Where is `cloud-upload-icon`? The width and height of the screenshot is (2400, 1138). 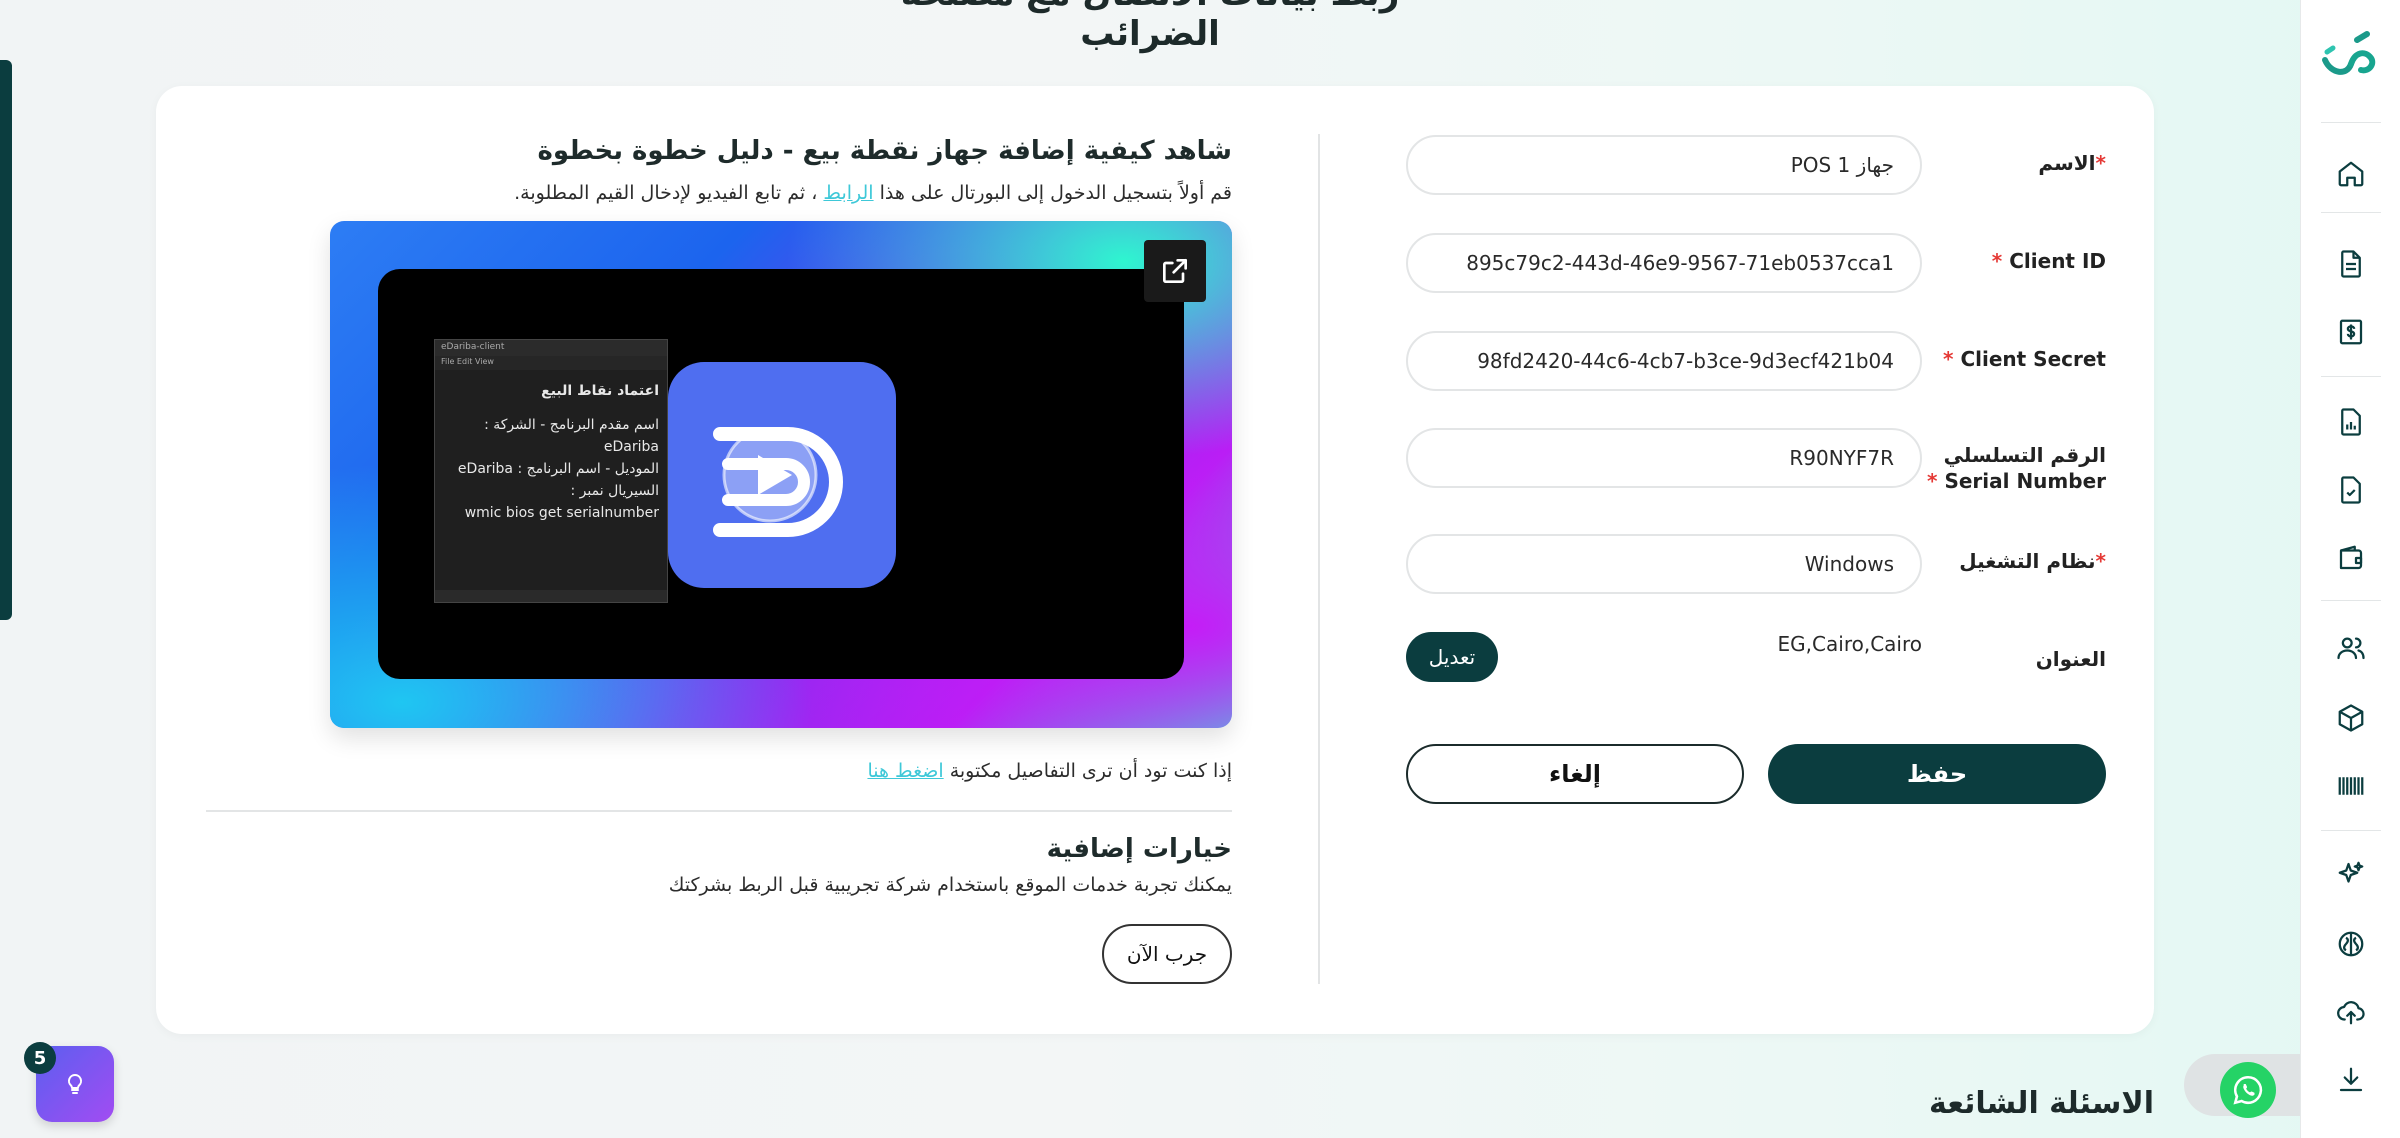 cloud-upload-icon is located at coordinates (2351, 1012).